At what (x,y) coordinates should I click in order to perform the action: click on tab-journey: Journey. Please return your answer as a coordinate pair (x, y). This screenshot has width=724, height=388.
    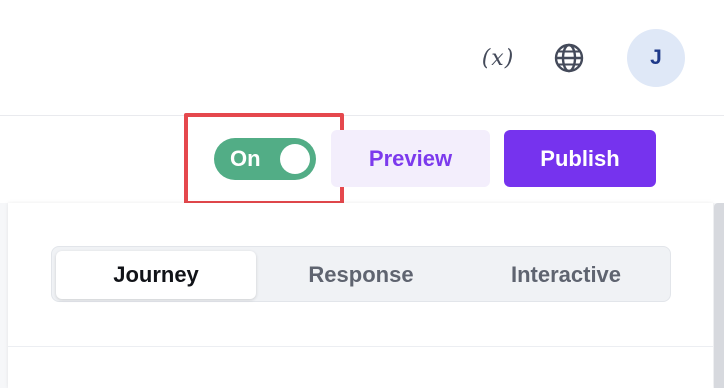
    Looking at the image, I should click on (156, 275).